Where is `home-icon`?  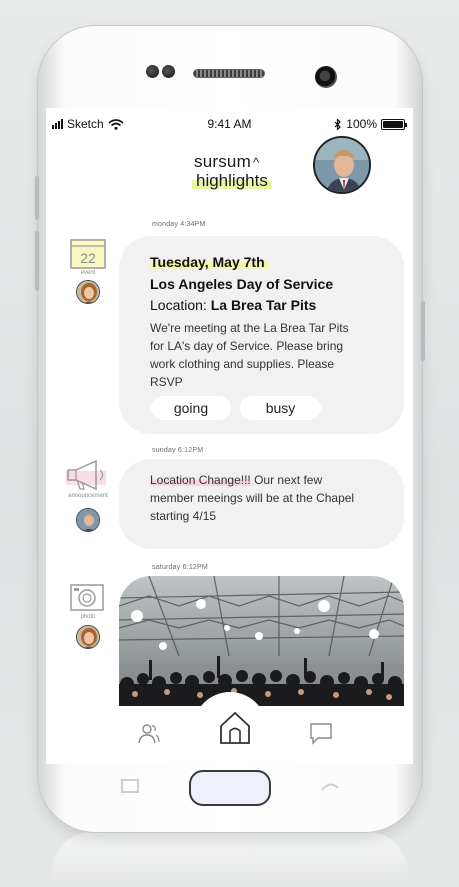
home-icon is located at coordinates (235, 728).